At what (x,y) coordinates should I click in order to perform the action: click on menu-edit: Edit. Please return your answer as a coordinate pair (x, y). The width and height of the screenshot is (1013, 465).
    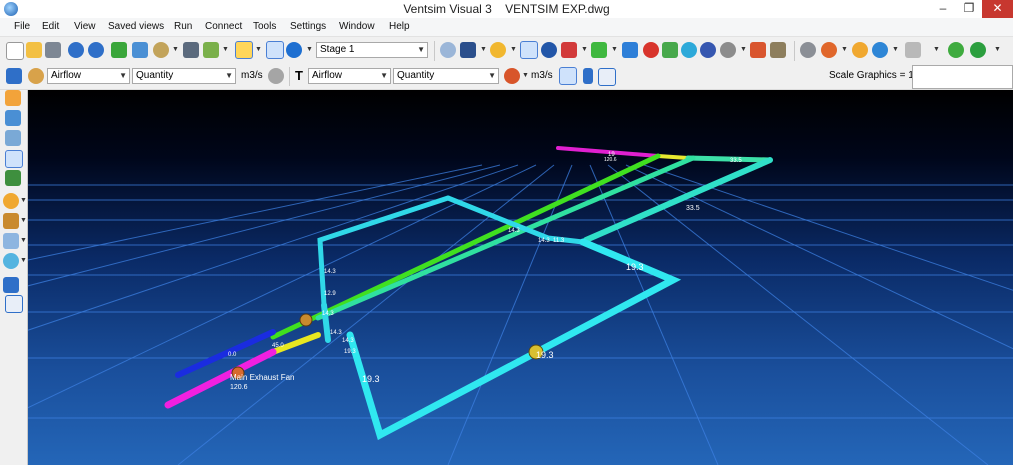
    Looking at the image, I should click on (50, 26).